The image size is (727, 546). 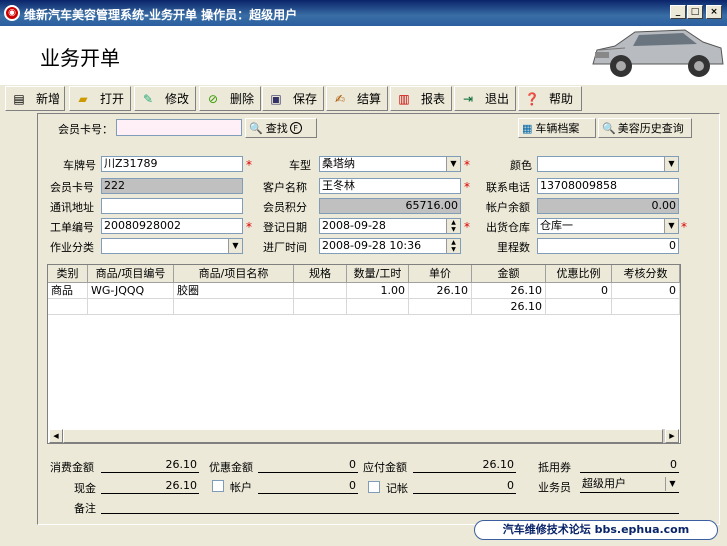 I want to click on report-button: ▥ 报表, so click(x=421, y=98).